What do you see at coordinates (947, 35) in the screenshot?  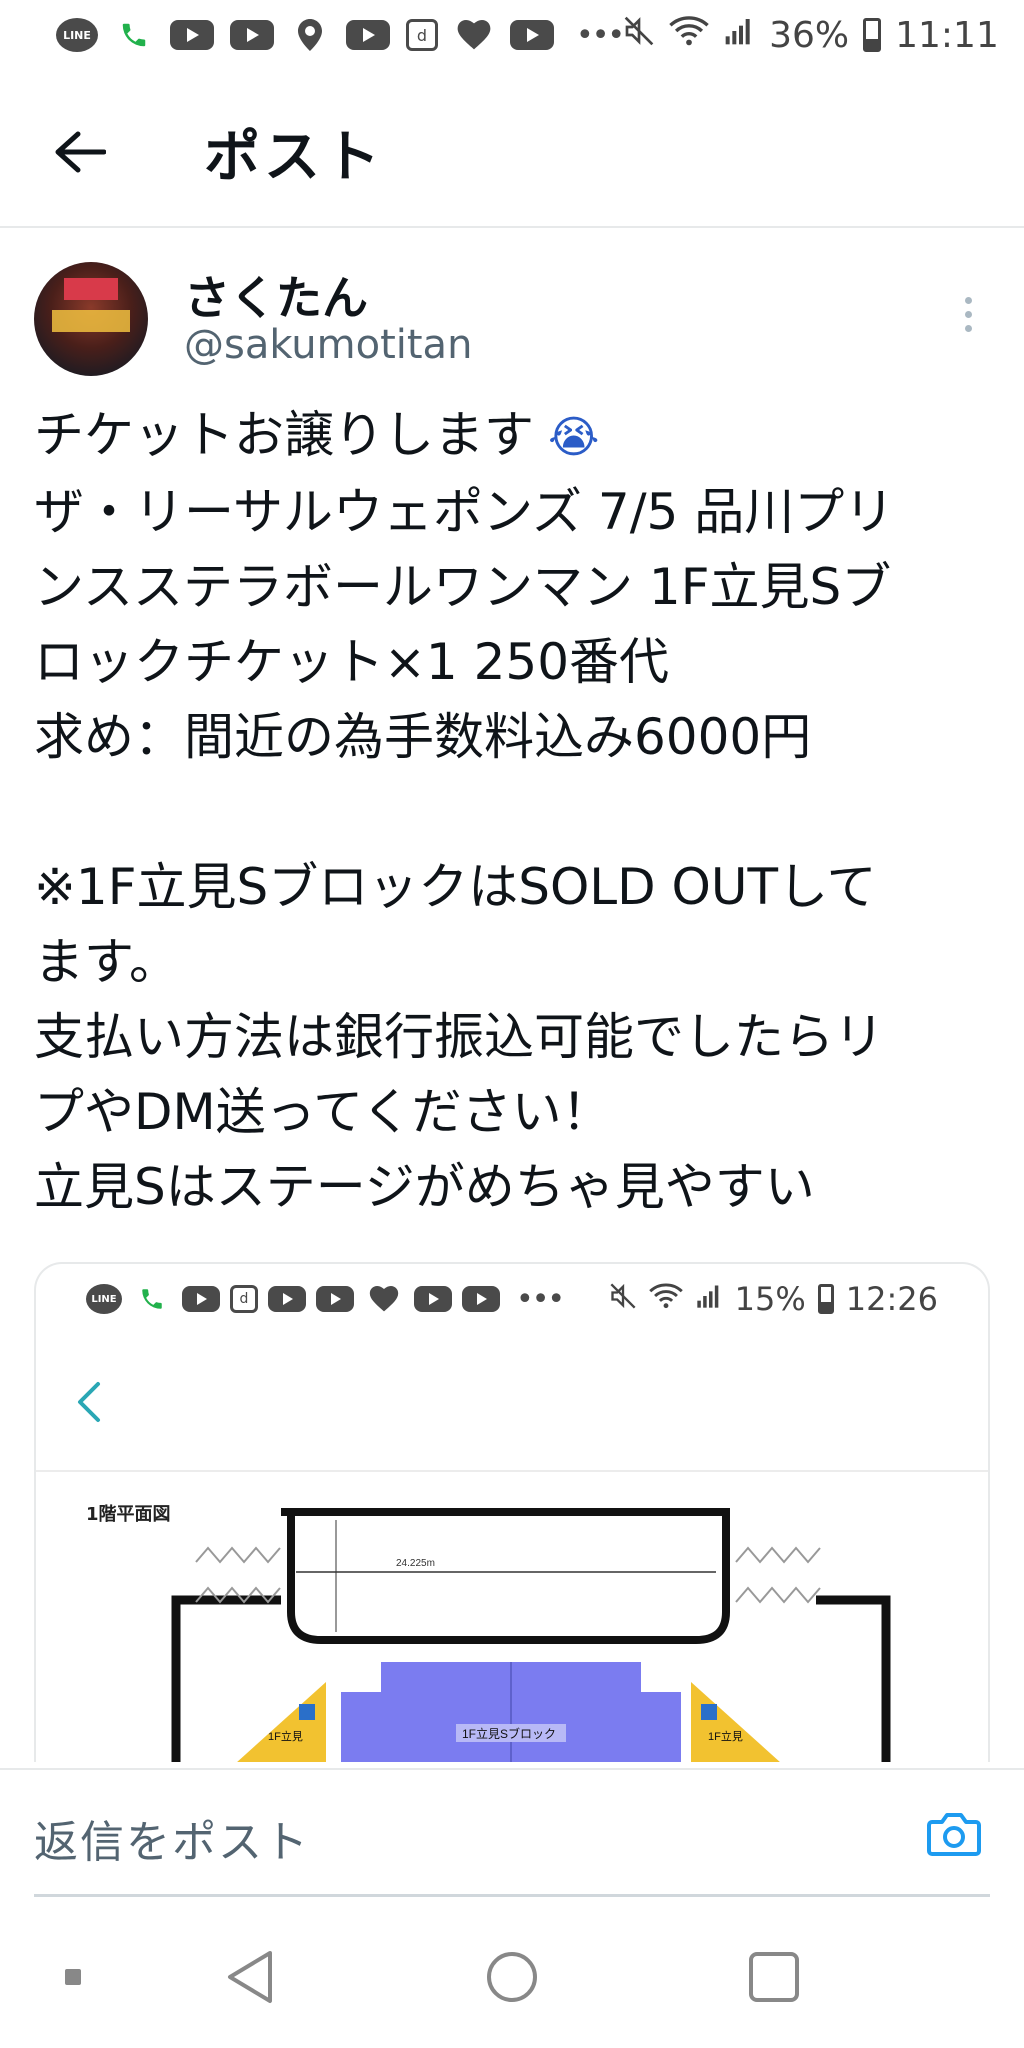 I see `clock: 11:11` at bounding box center [947, 35].